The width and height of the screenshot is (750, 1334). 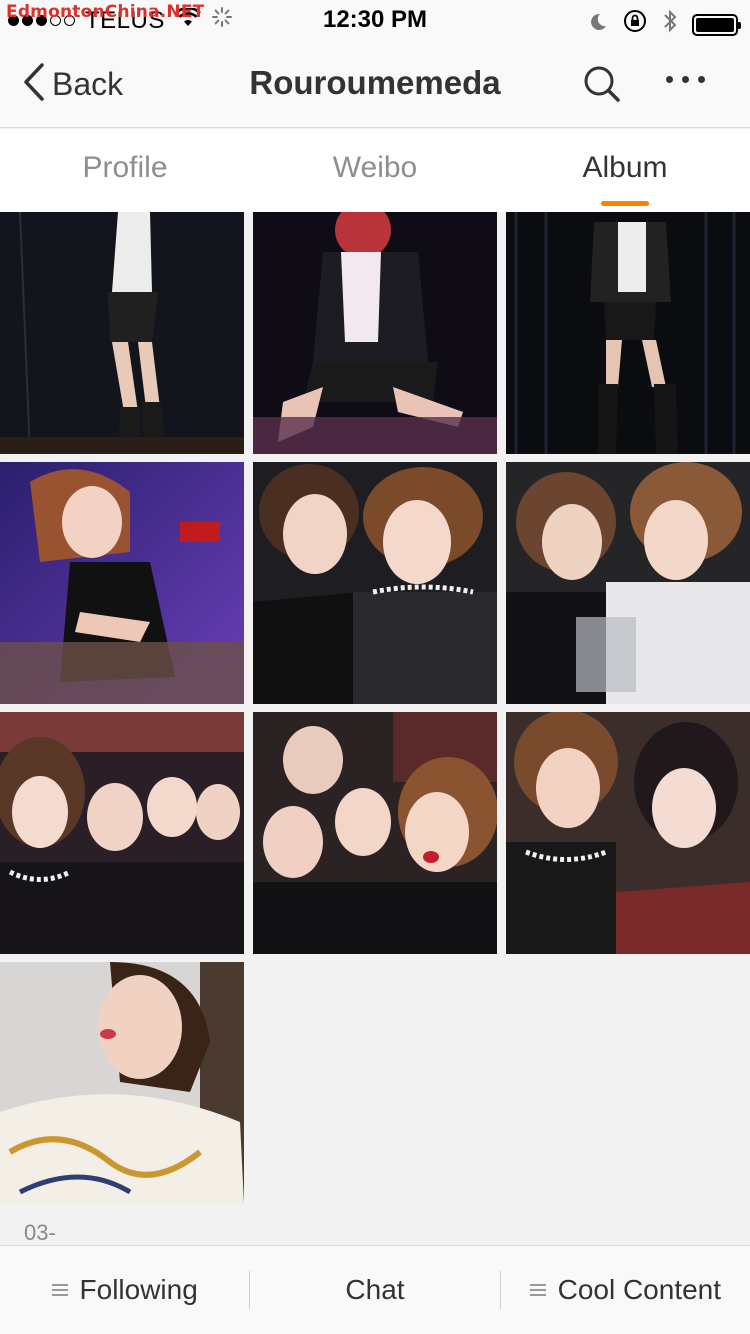 What do you see at coordinates (639, 1289) in the screenshot?
I see `cool-content-label: Cool Content` at bounding box center [639, 1289].